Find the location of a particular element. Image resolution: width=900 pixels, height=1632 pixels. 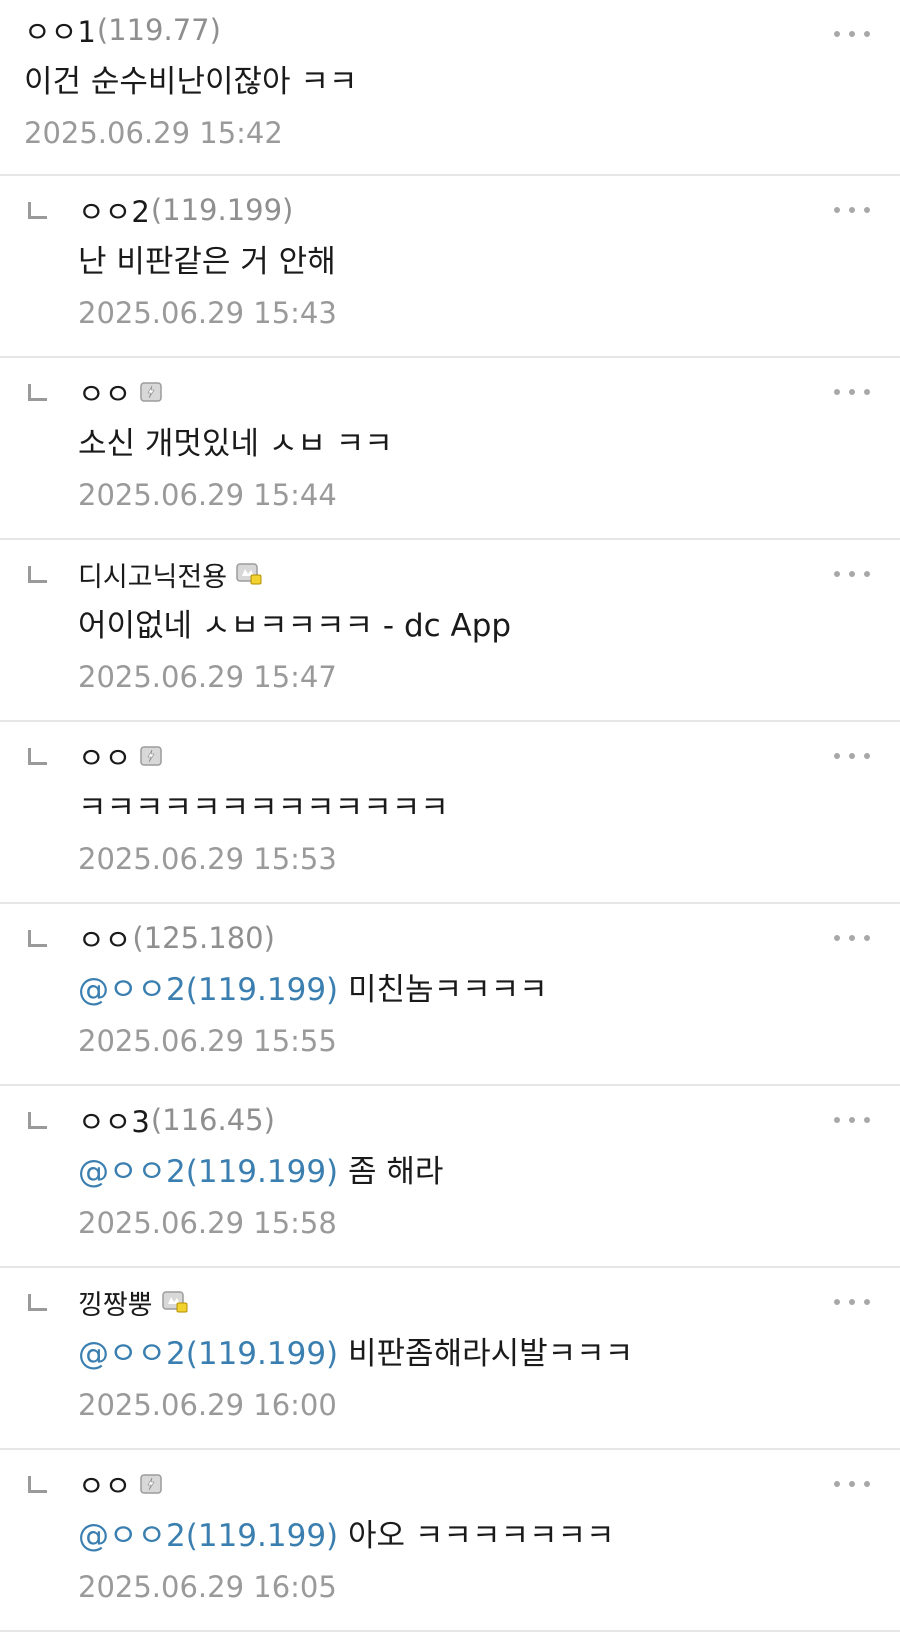

comment-author-row: 낑짱뿡 is located at coordinates (449, 1302).